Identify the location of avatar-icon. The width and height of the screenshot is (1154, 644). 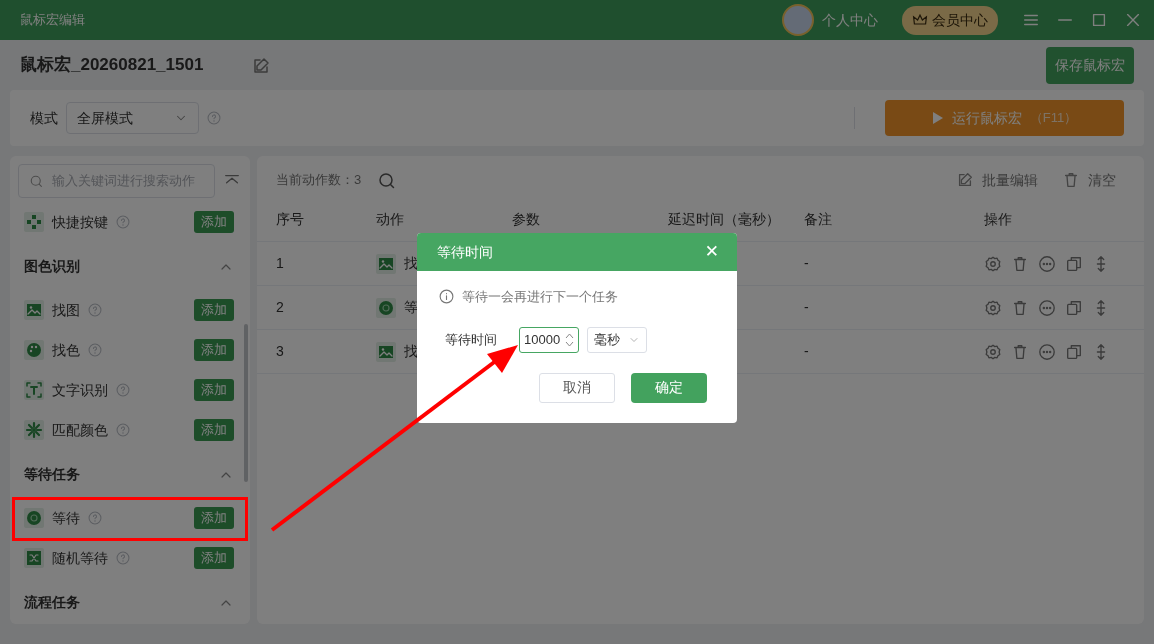
(798, 20).